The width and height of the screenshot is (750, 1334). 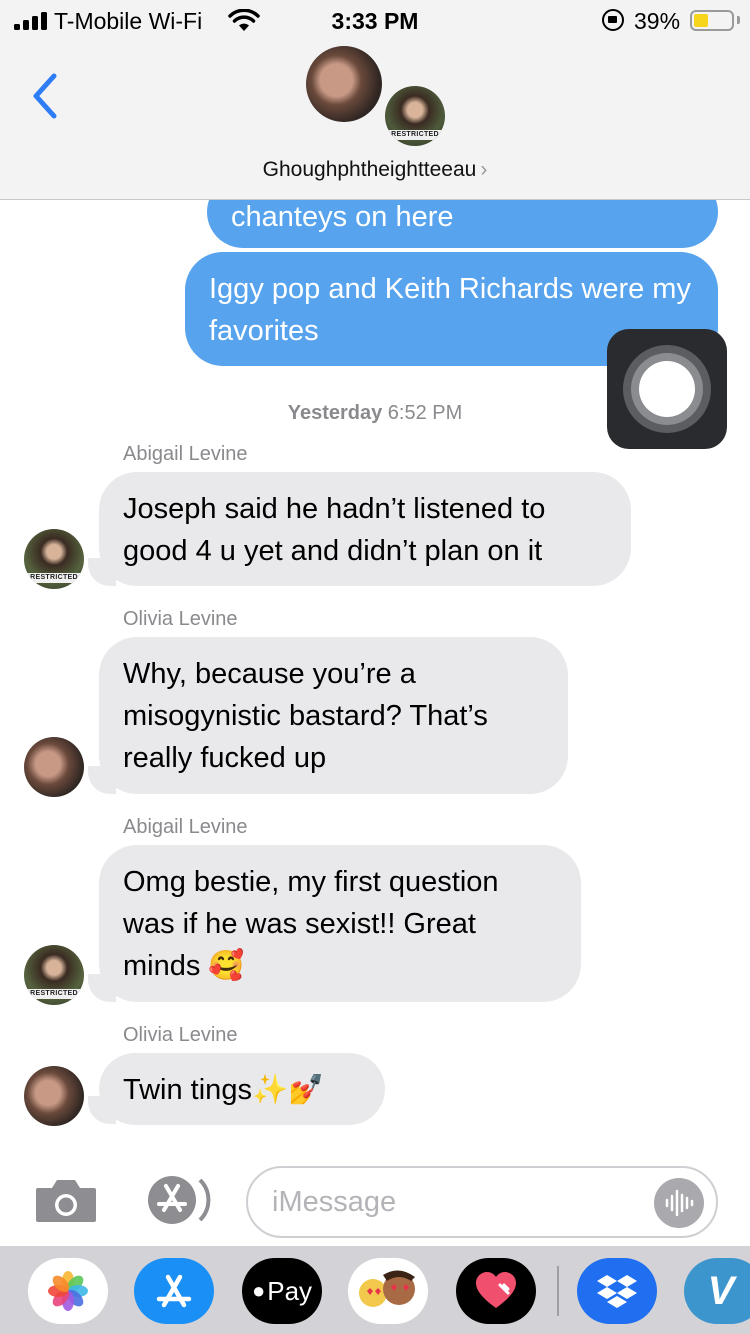 I want to click on waveform-icon, so click(x=679, y=1203).